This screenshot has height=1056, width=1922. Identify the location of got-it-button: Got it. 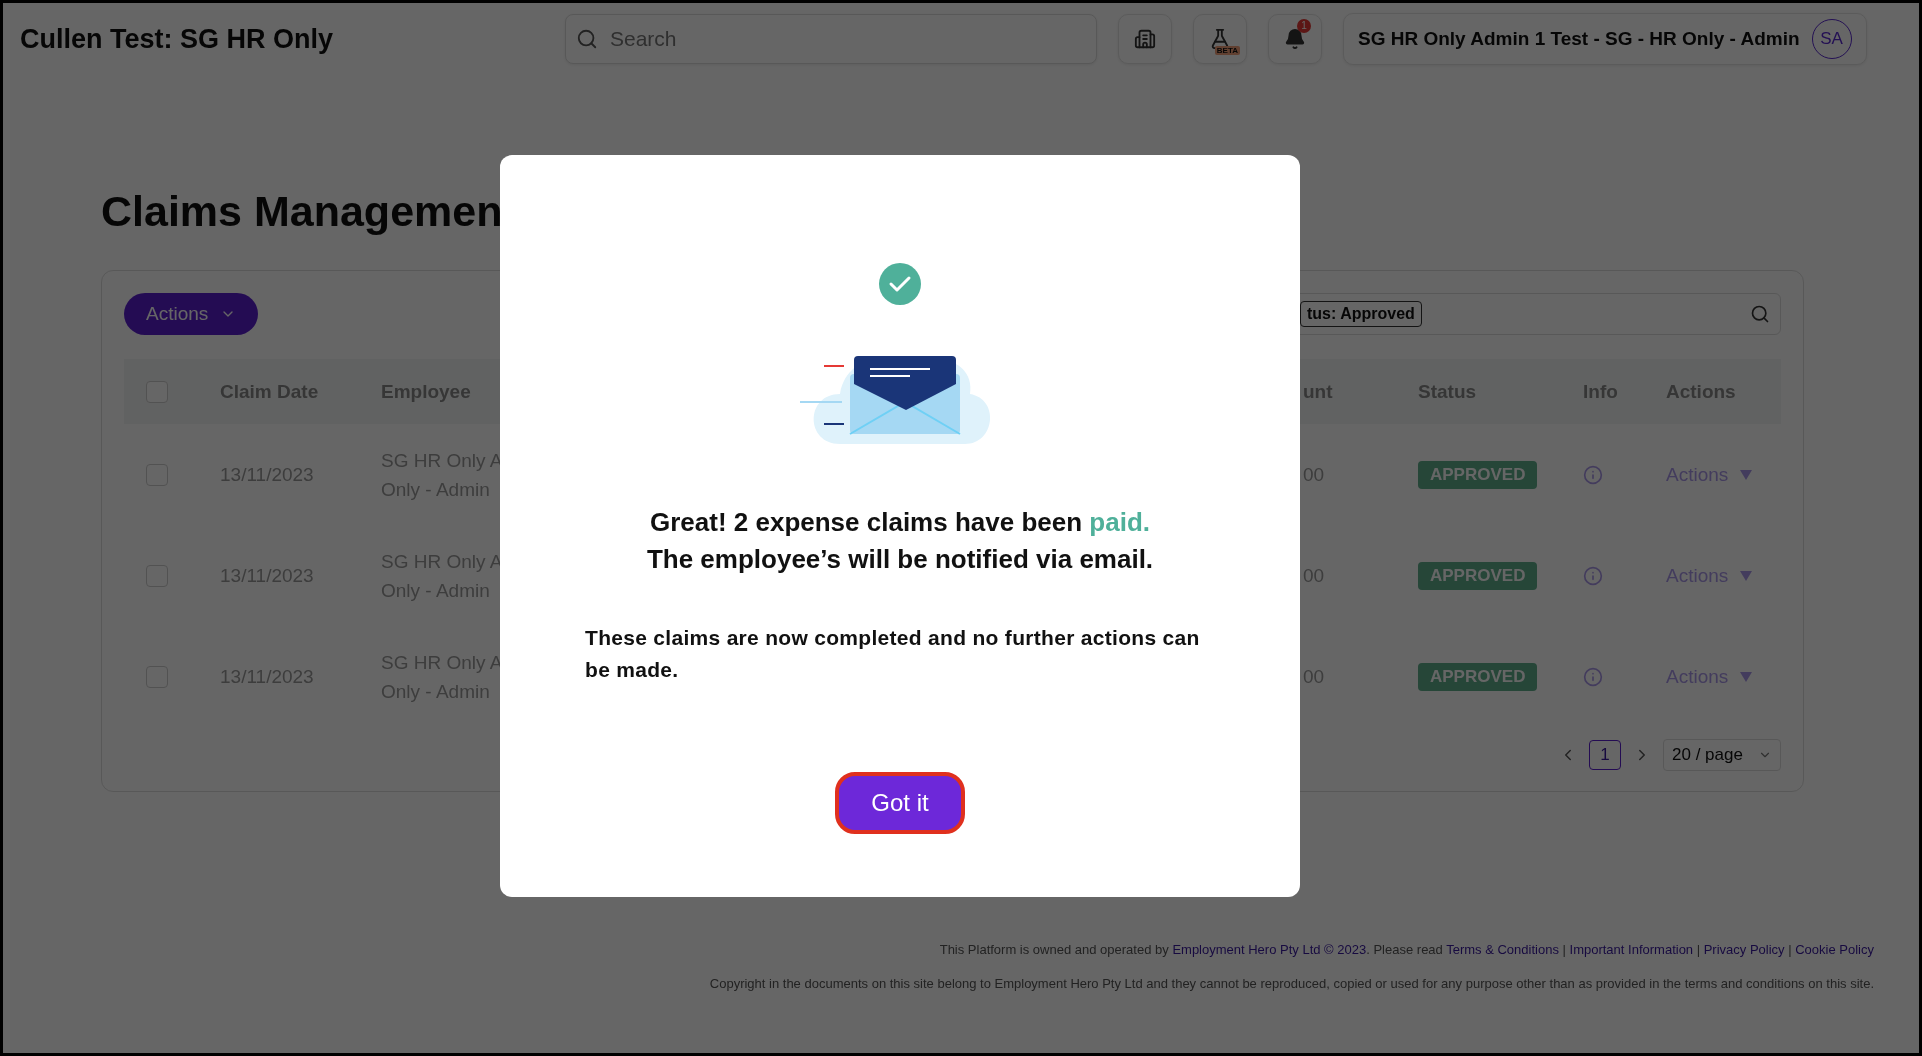
(900, 803).